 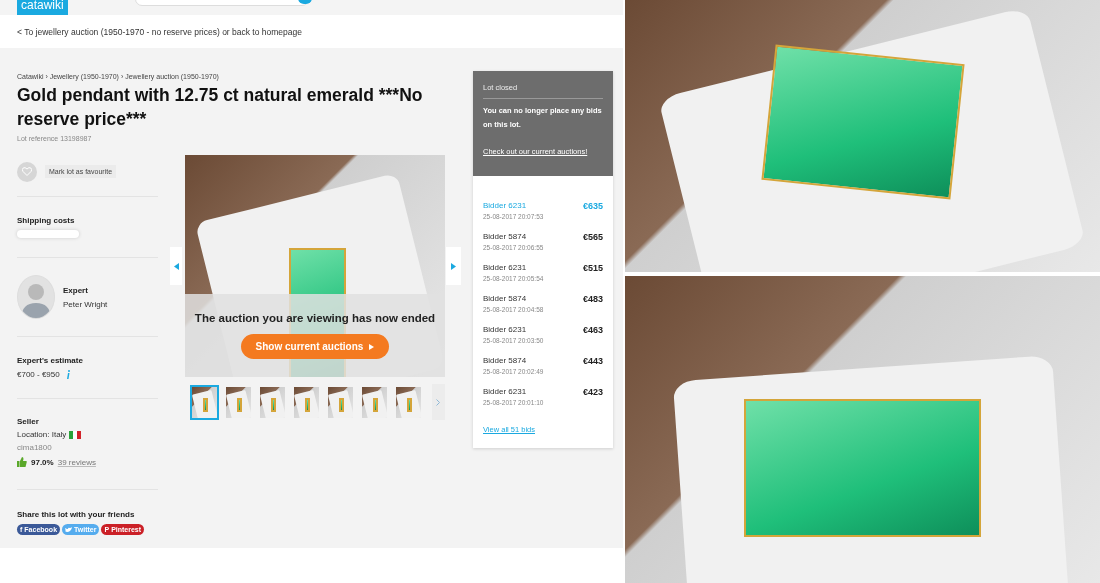 What do you see at coordinates (159, 31) in the screenshot?
I see `back-link: < To jewellery auction (1950-1970 - no reserve prices) or back to homepage` at bounding box center [159, 31].